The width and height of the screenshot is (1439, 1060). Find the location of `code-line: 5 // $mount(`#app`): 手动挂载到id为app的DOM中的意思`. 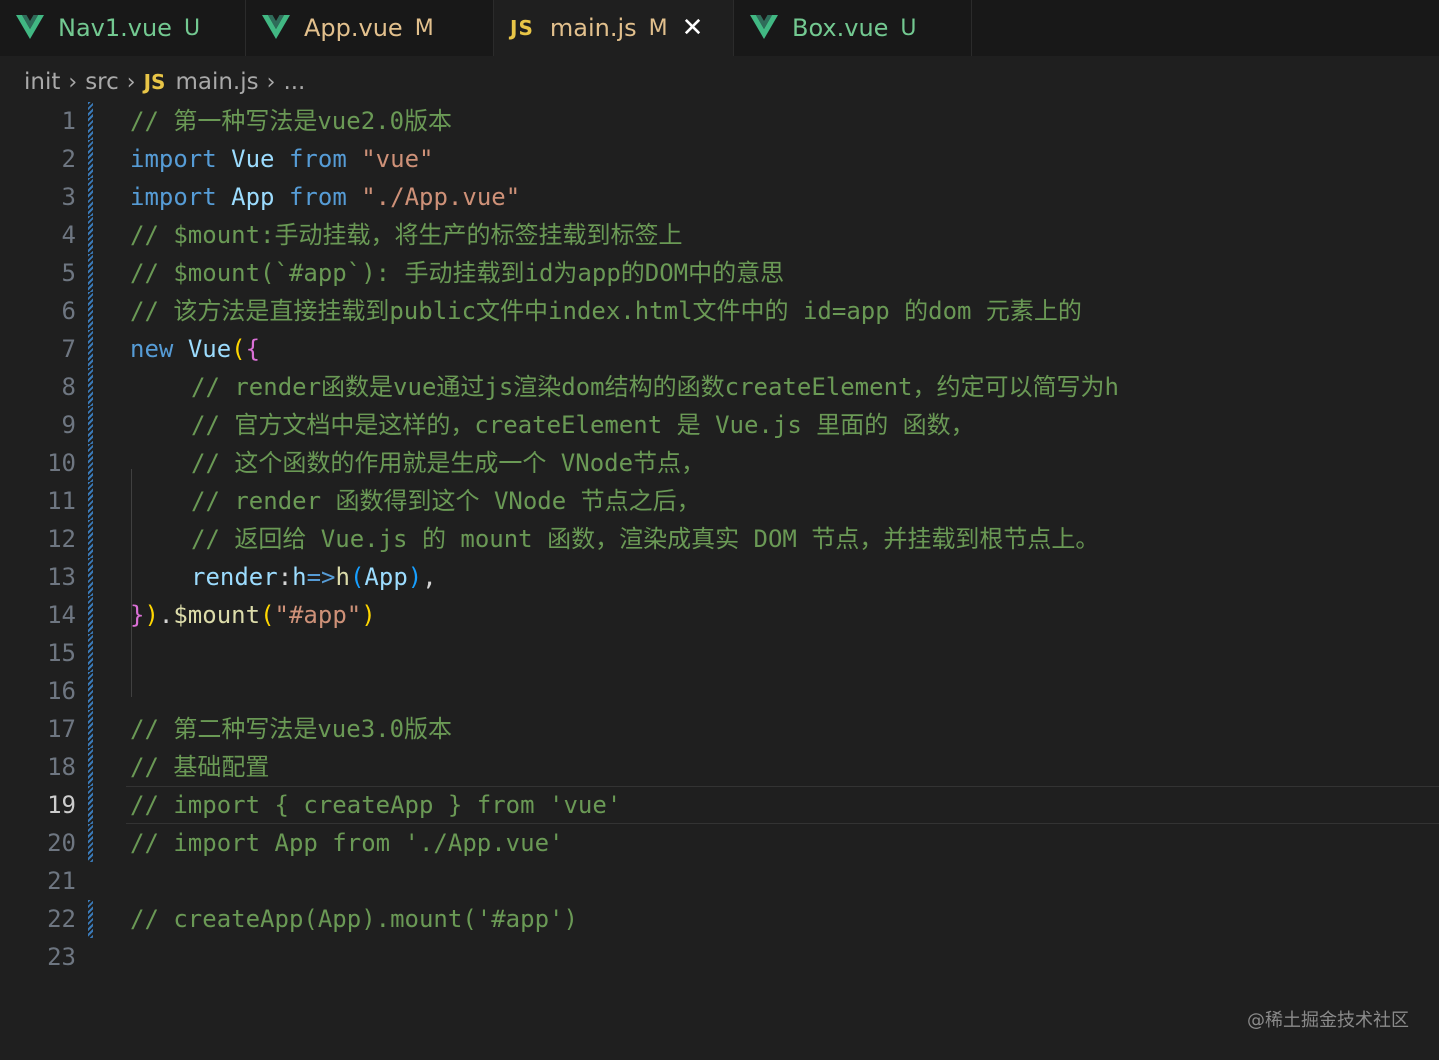

code-line: 5 // $mount(`#app`): 手动挂载到id为app的DOM中的意思 is located at coordinates (719, 273).